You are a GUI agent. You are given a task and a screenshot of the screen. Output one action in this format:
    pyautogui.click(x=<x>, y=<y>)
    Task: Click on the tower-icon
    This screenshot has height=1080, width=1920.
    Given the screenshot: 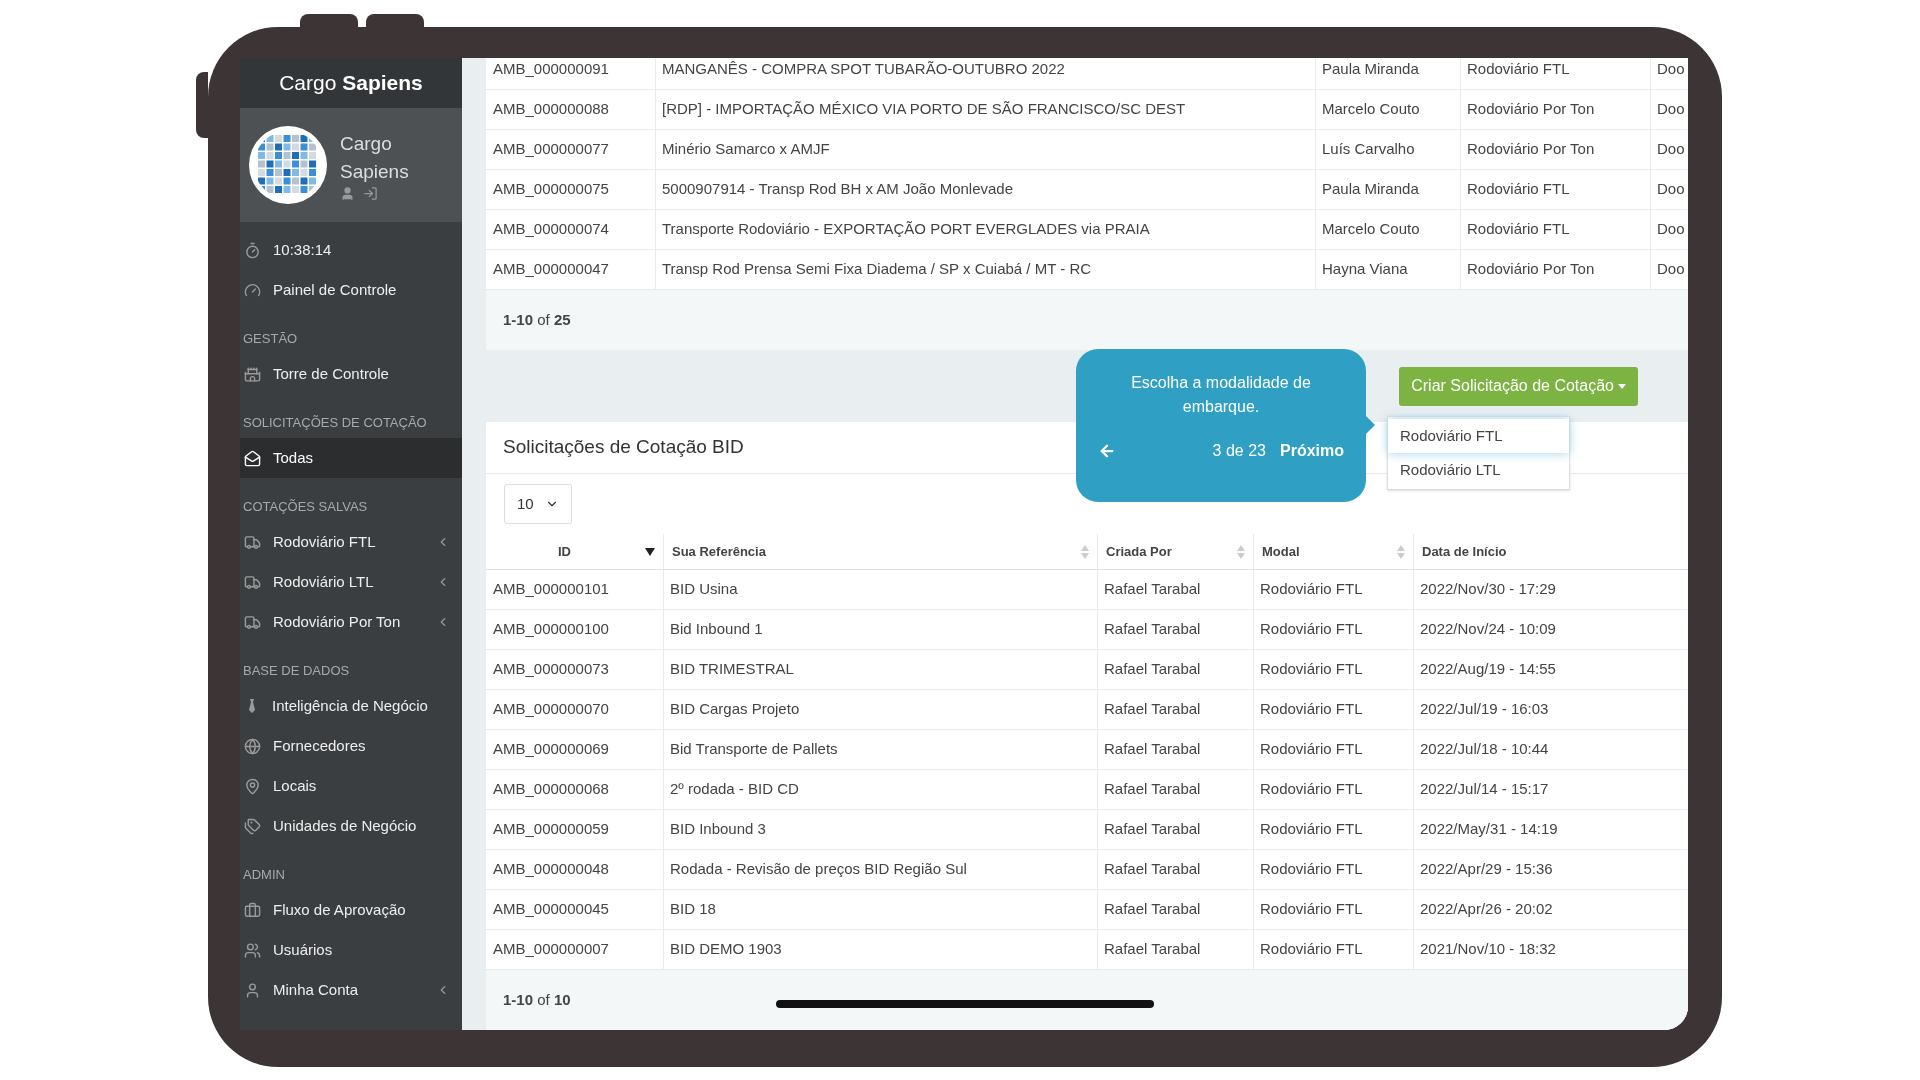 What is the action you would take?
    pyautogui.click(x=252, y=374)
    